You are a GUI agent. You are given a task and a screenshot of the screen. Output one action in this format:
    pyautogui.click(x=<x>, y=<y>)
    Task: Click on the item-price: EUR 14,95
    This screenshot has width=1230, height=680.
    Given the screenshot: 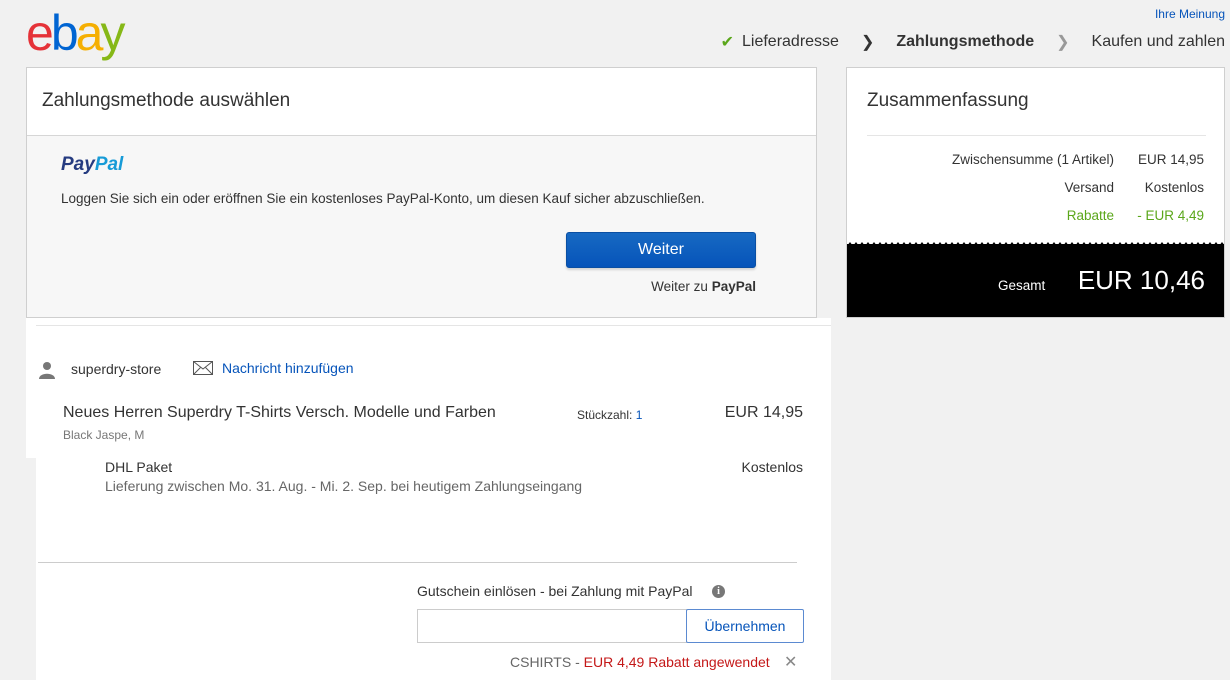 What is the action you would take?
    pyautogui.click(x=763, y=412)
    